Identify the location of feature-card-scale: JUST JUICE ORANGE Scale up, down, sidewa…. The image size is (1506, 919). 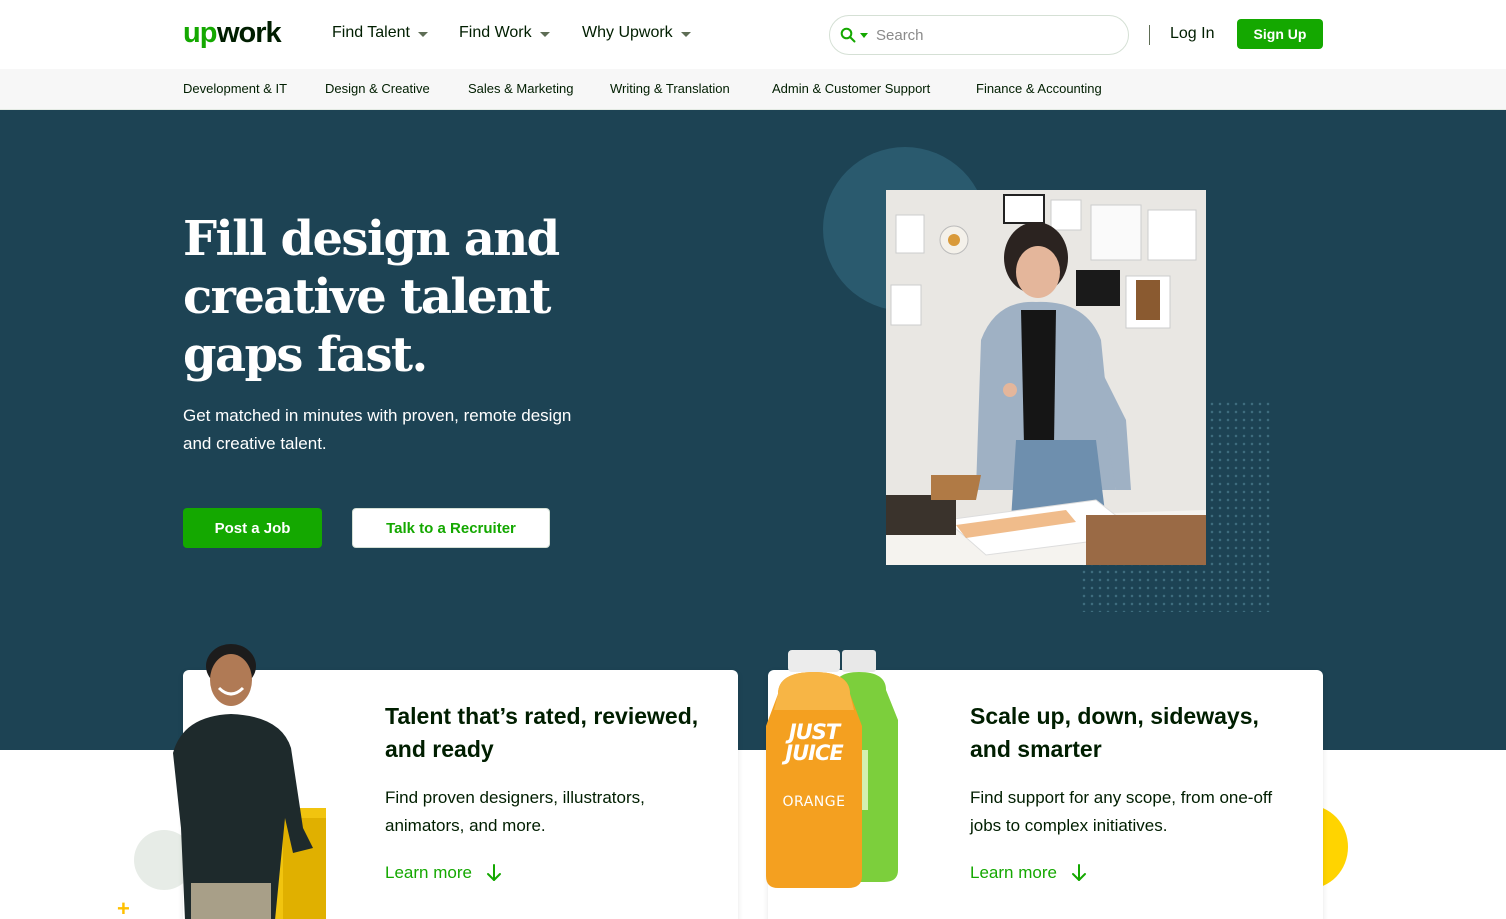
(1044, 784).